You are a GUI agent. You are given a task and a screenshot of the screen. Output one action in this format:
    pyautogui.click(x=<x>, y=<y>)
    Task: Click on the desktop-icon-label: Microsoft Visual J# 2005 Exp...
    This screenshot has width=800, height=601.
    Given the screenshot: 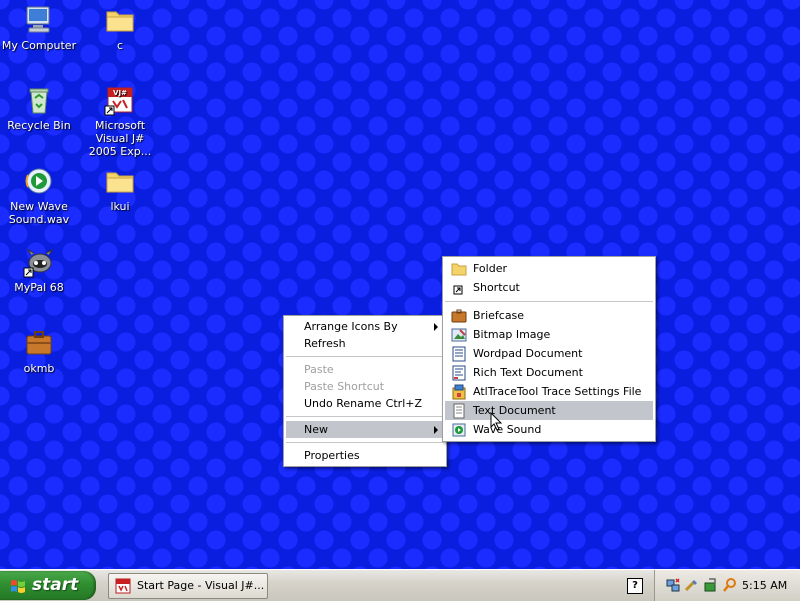 What is the action you would take?
    pyautogui.click(x=120, y=138)
    